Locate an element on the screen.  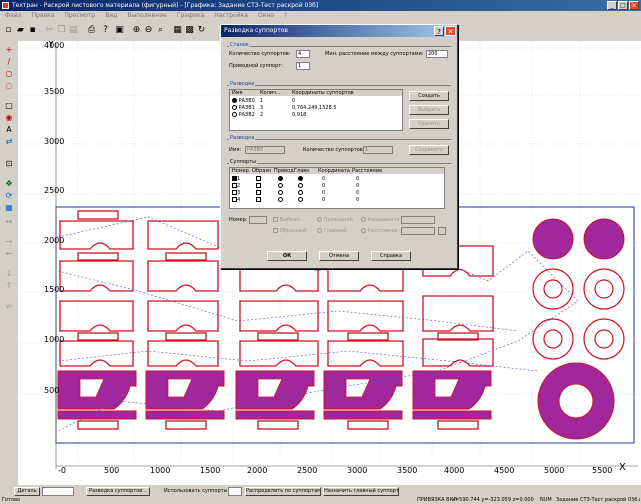
table-row: 4 0 0 is located at coordinates (337, 200).